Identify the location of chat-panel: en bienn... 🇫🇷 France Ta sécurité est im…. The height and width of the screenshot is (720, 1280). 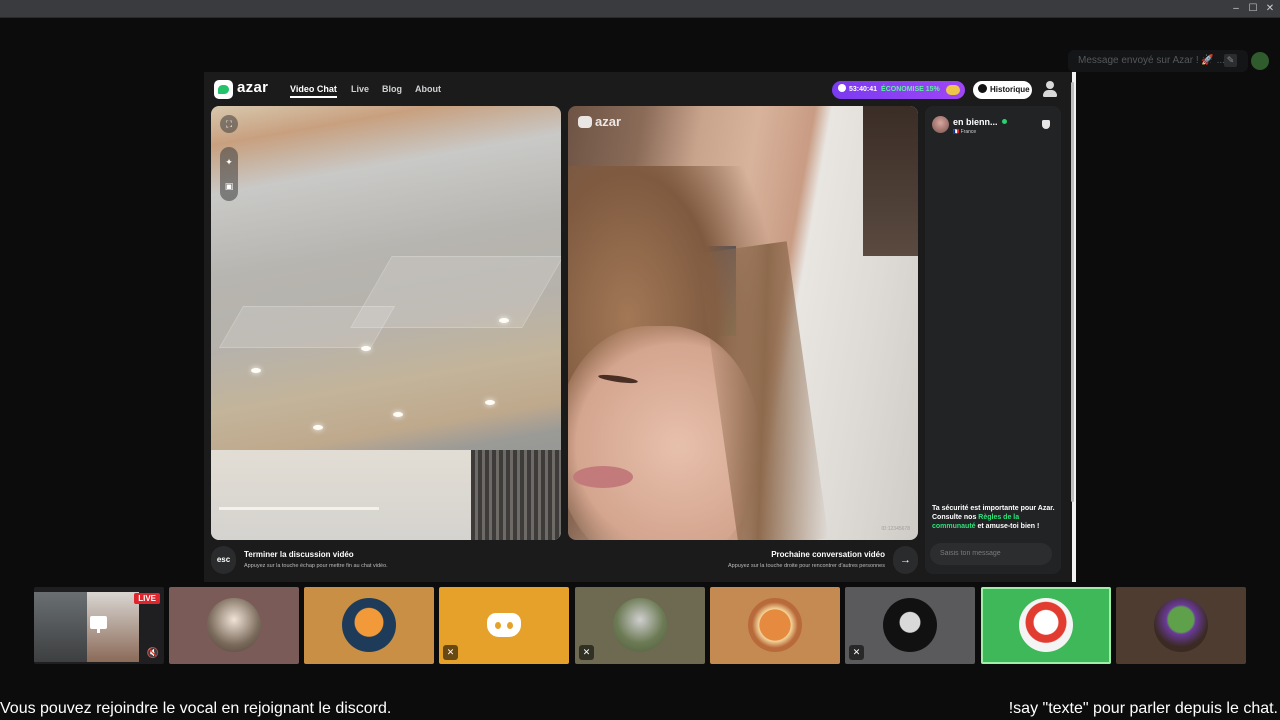
(993, 340).